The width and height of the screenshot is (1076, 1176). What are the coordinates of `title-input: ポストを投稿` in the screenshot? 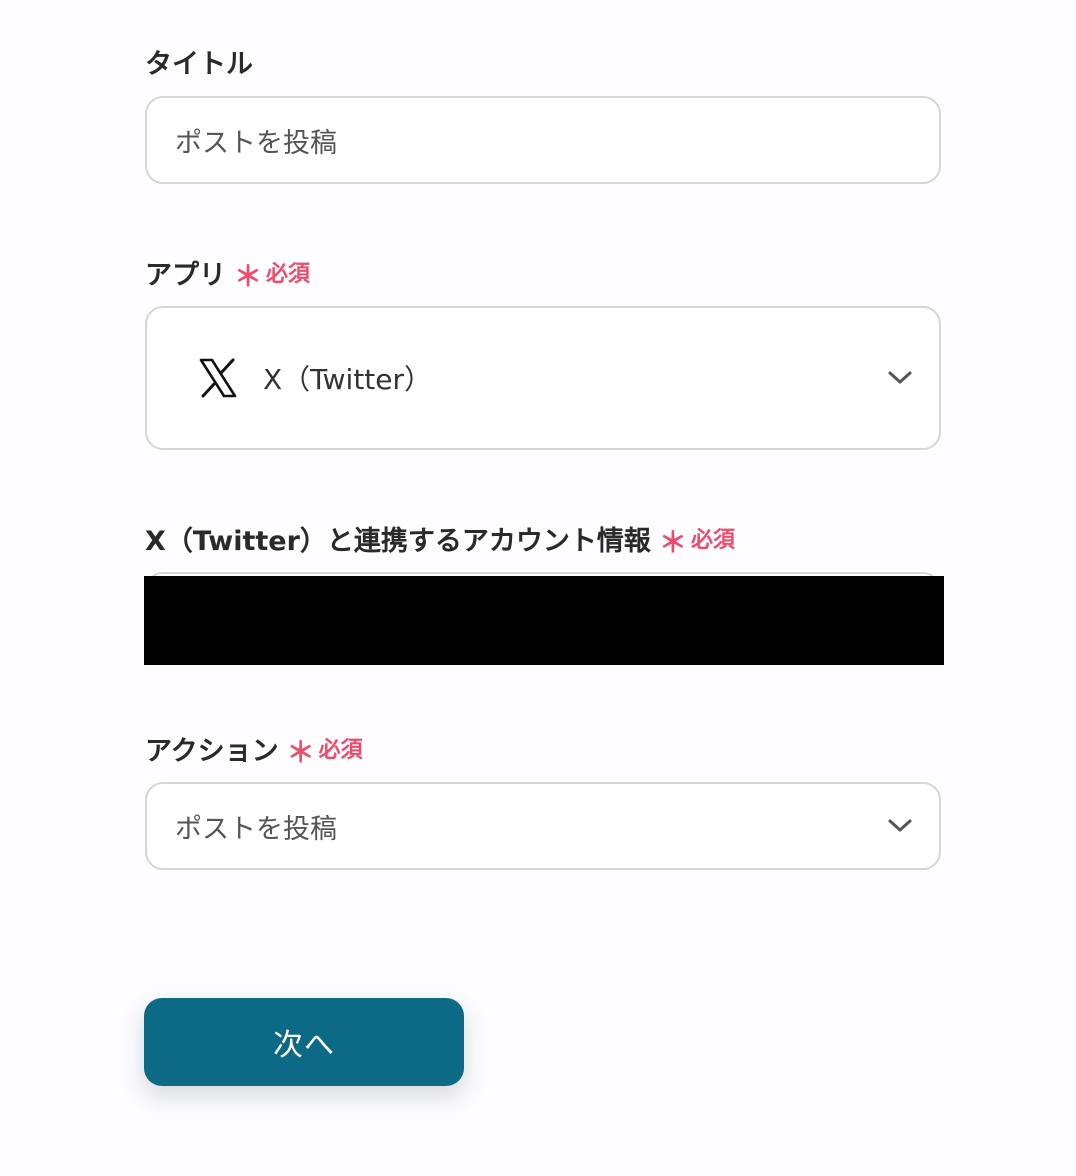 It's located at (543, 140).